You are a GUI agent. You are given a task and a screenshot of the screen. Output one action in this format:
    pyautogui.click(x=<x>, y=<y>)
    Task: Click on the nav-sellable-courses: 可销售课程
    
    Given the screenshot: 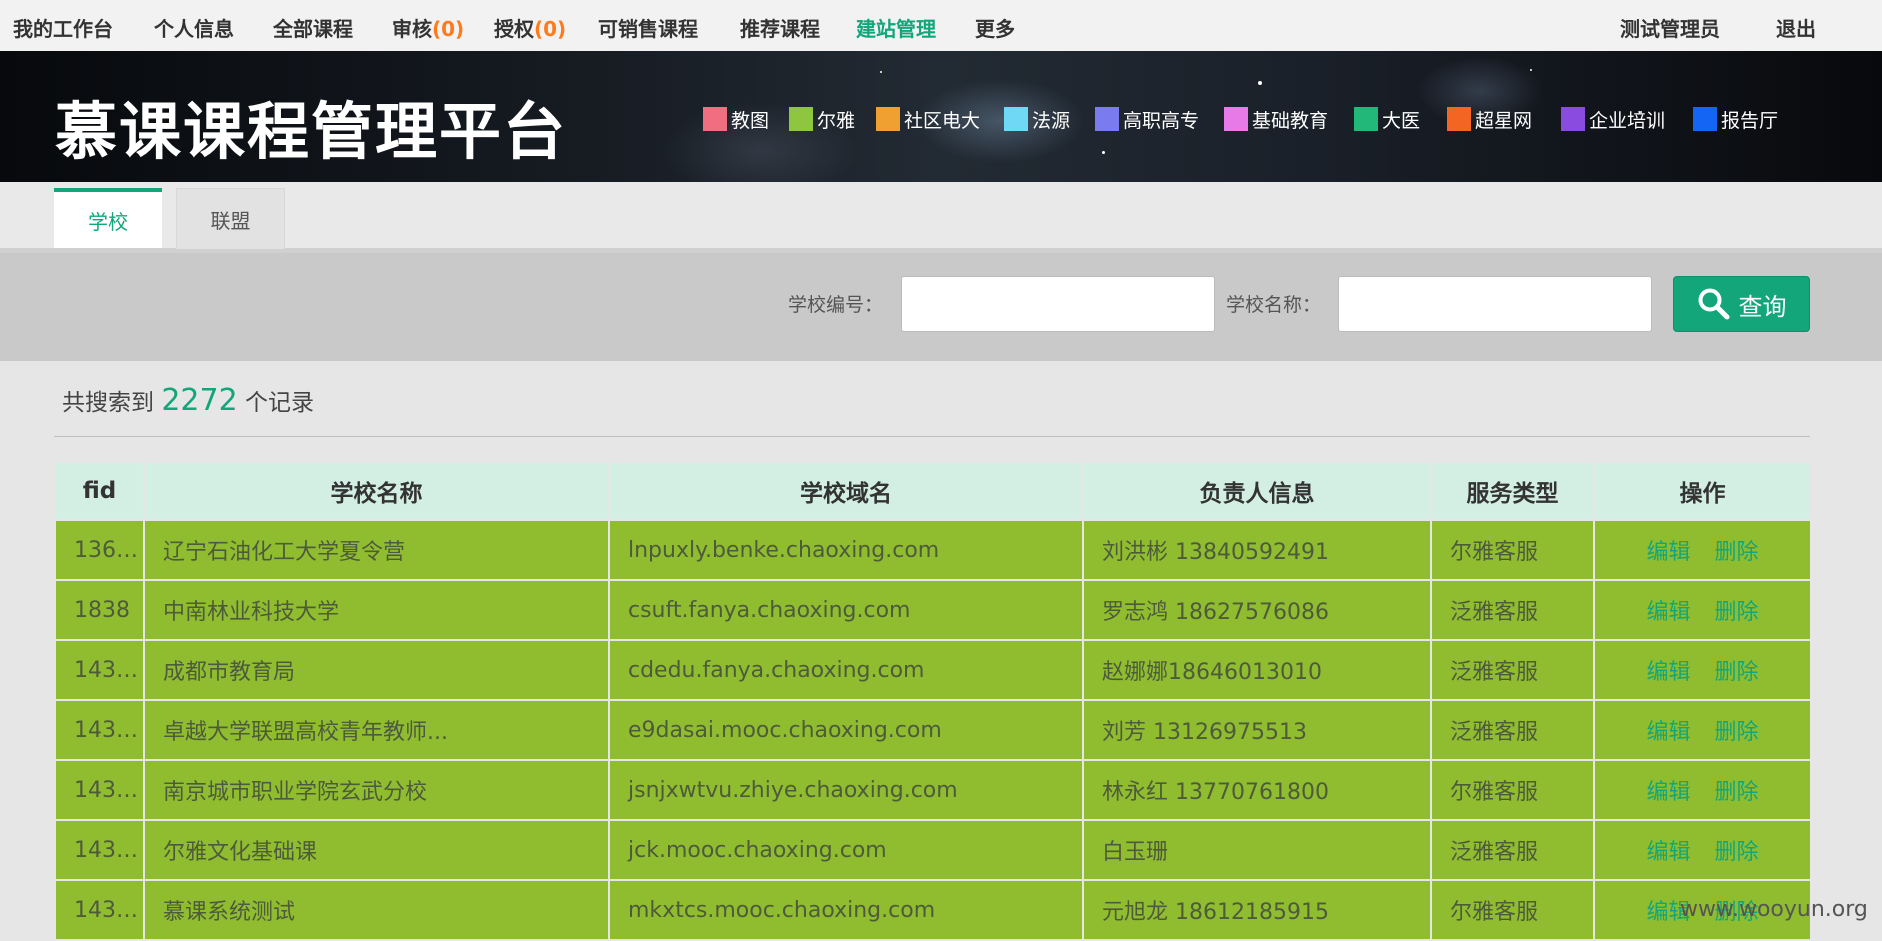 What is the action you would take?
    pyautogui.click(x=648, y=27)
    